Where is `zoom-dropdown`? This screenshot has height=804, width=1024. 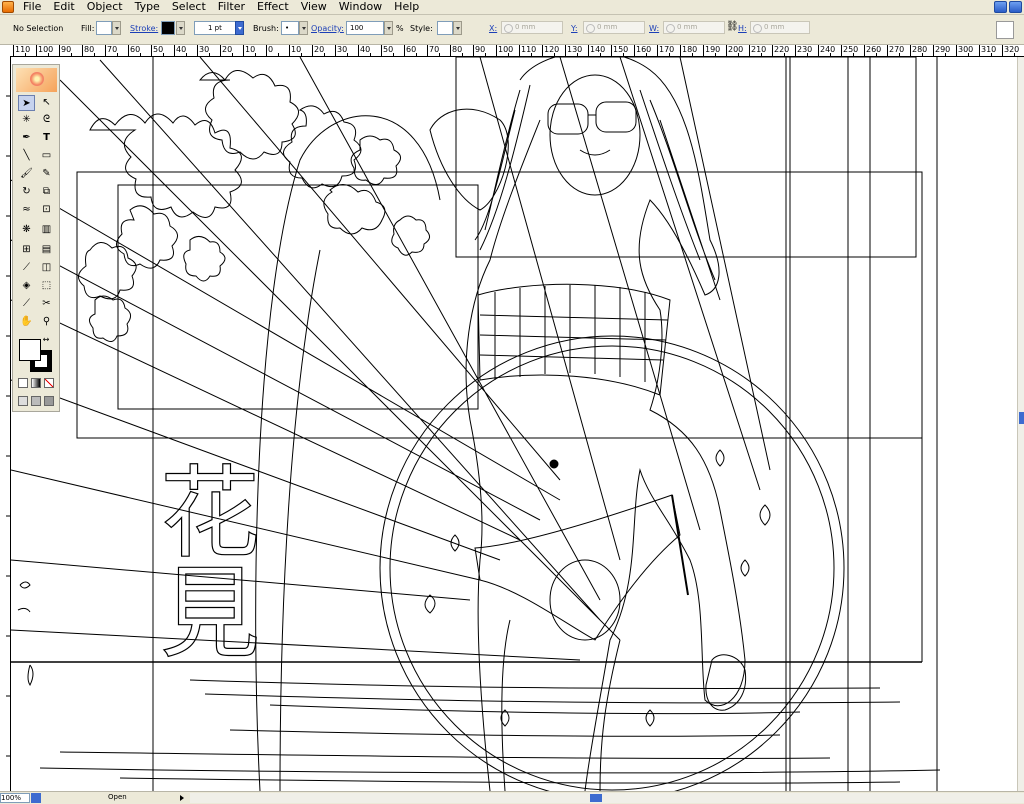 zoom-dropdown is located at coordinates (36, 798).